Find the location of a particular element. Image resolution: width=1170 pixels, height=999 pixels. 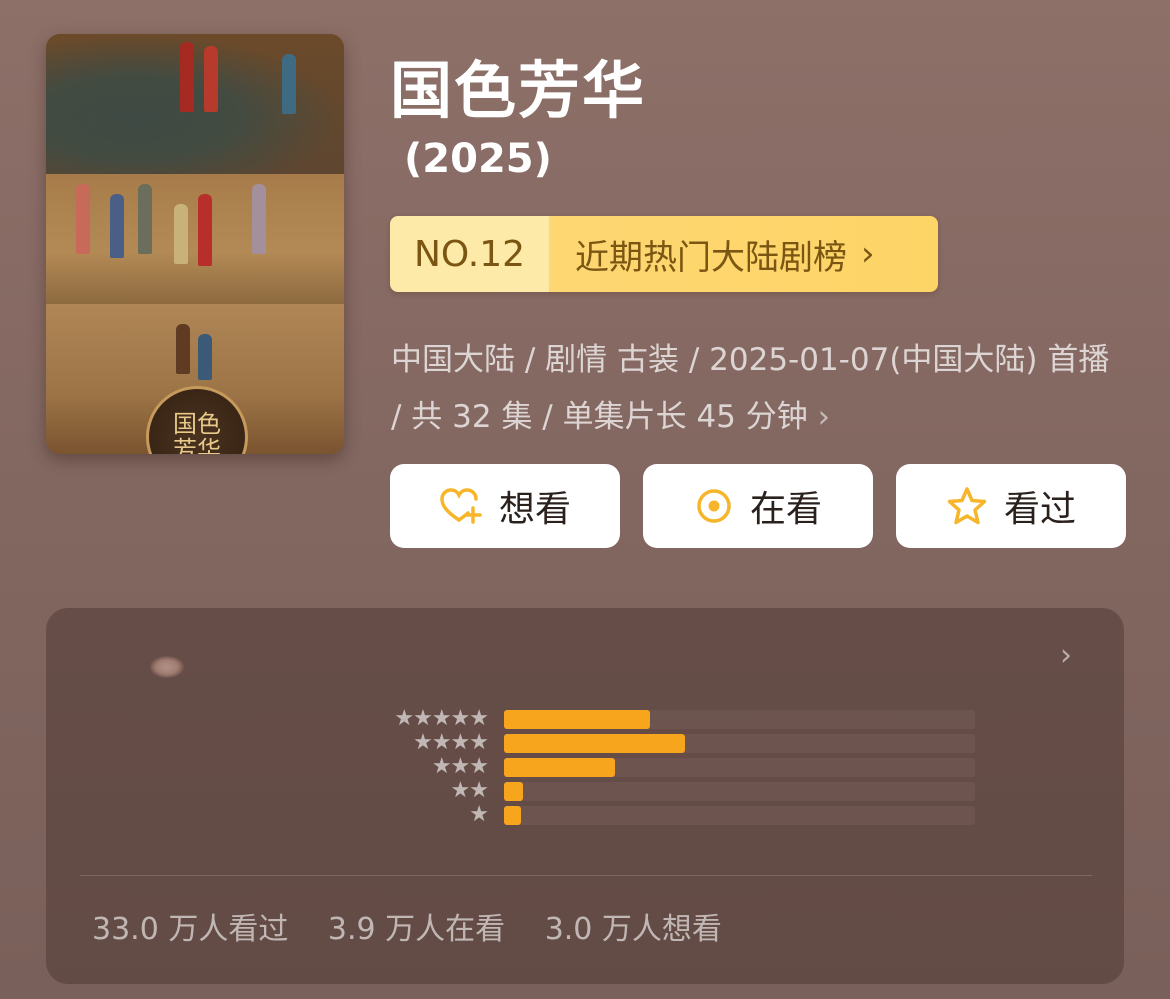

rating-row-5: ★★★★★ is located at coordinates (585, 718).